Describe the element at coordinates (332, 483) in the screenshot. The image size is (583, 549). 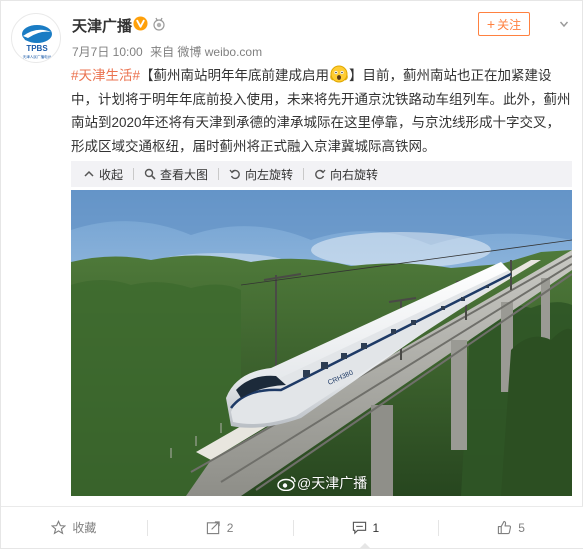
I see `watermark-text: @天津广播` at that location.